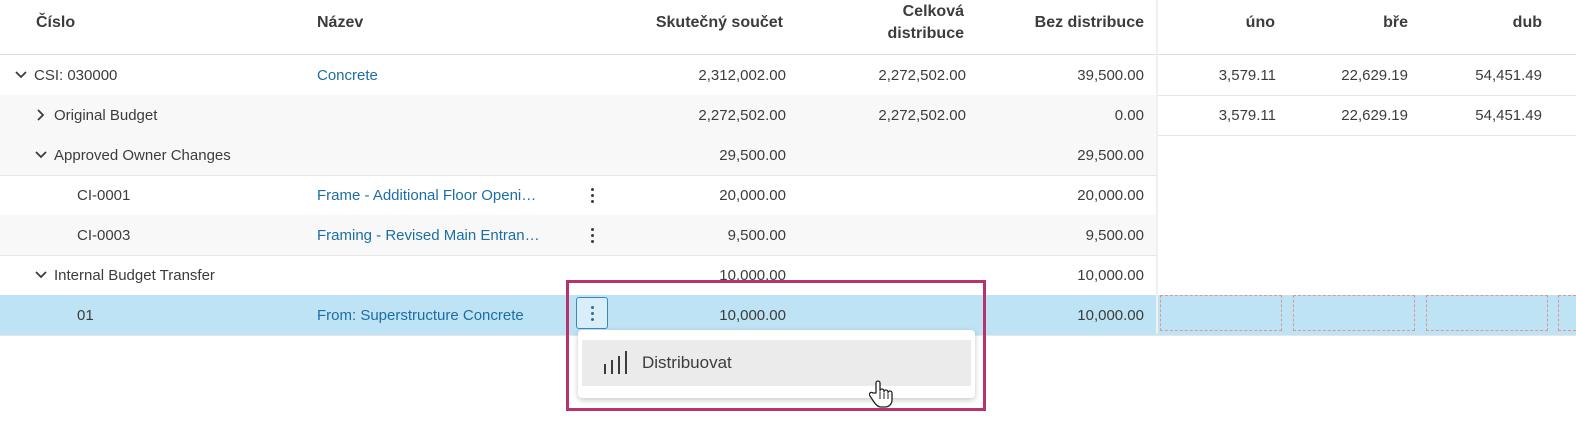 This screenshot has height=424, width=1576. What do you see at coordinates (142, 155) in the screenshot?
I see `row-cislo-text: Approved Owner Changes` at bounding box center [142, 155].